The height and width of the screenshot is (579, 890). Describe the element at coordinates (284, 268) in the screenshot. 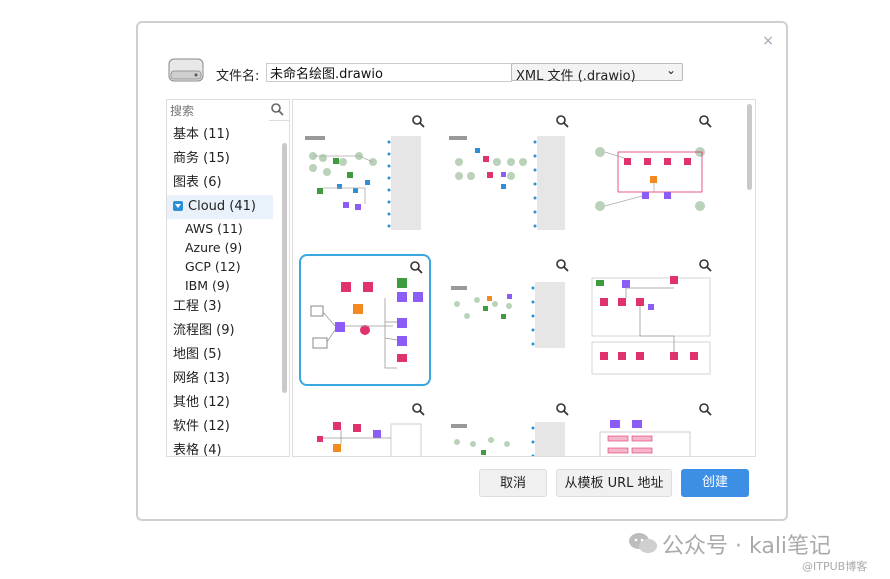

I see `category-scrollbar` at that location.